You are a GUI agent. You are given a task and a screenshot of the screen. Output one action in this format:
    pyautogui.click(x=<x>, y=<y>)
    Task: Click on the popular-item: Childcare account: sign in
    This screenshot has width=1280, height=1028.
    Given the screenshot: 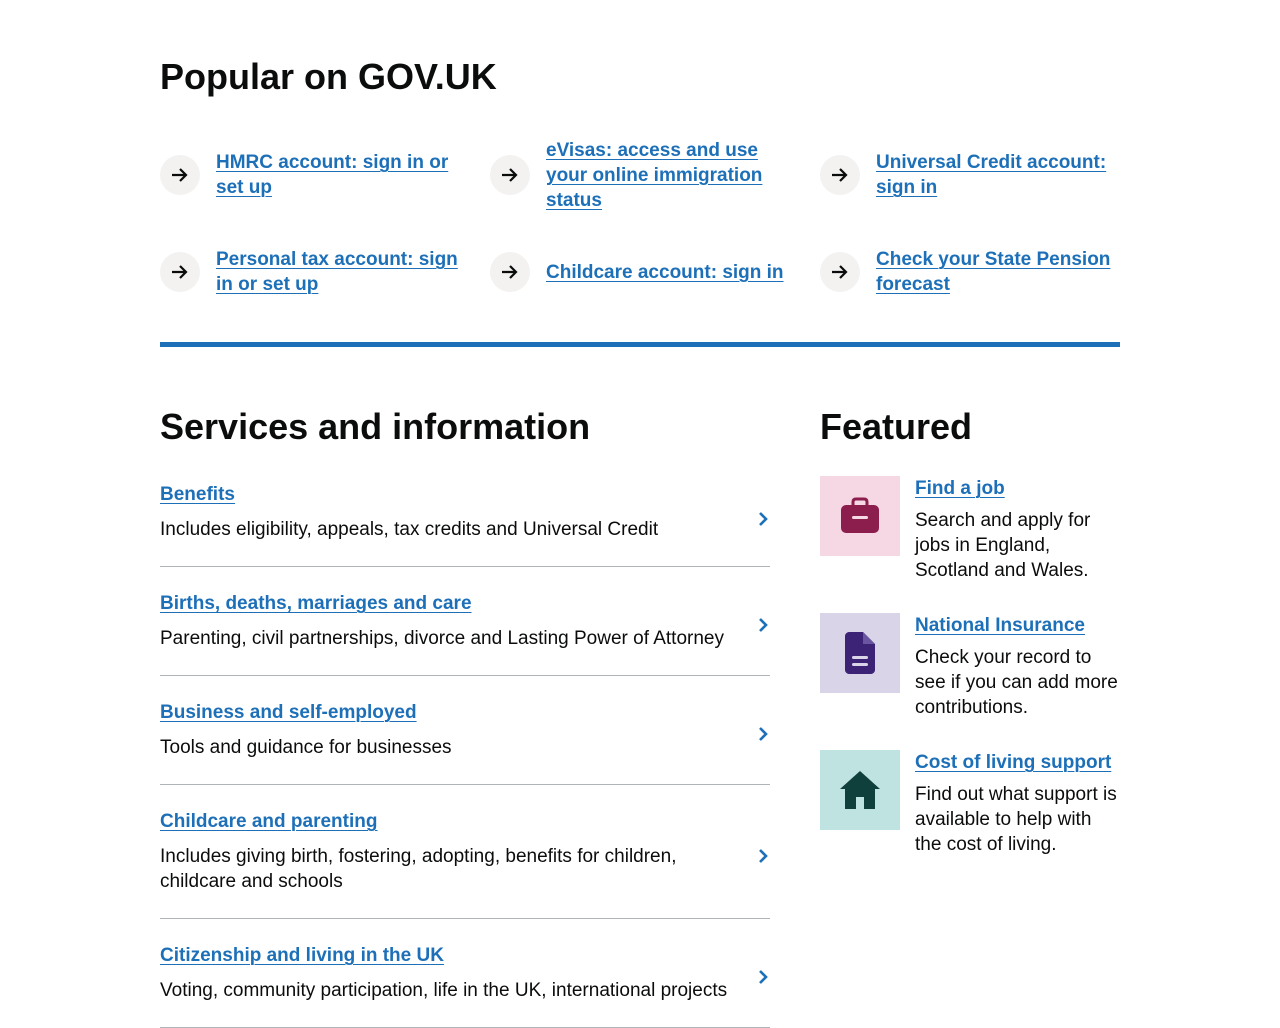 What is the action you would take?
    pyautogui.click(x=655, y=272)
    